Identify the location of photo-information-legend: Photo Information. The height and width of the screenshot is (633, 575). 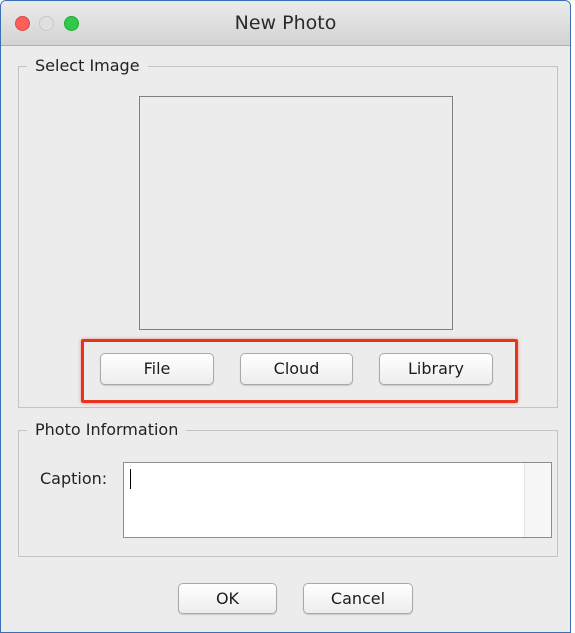
(107, 430).